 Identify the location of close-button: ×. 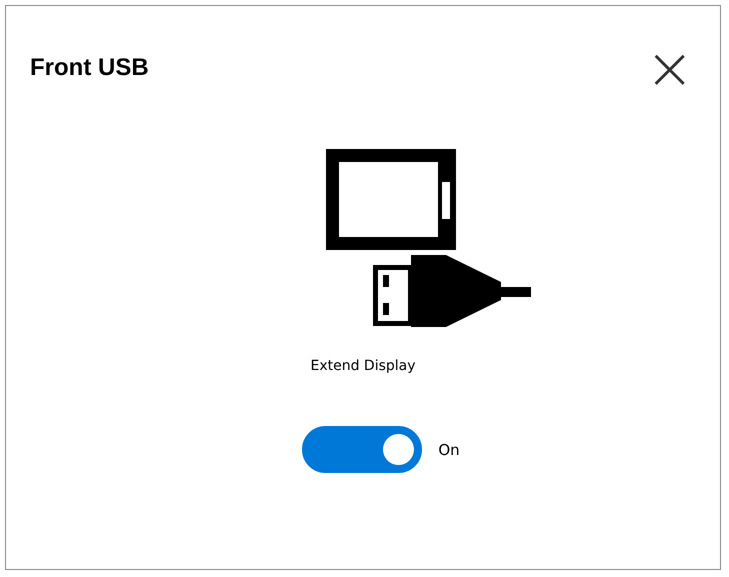
(669, 68).